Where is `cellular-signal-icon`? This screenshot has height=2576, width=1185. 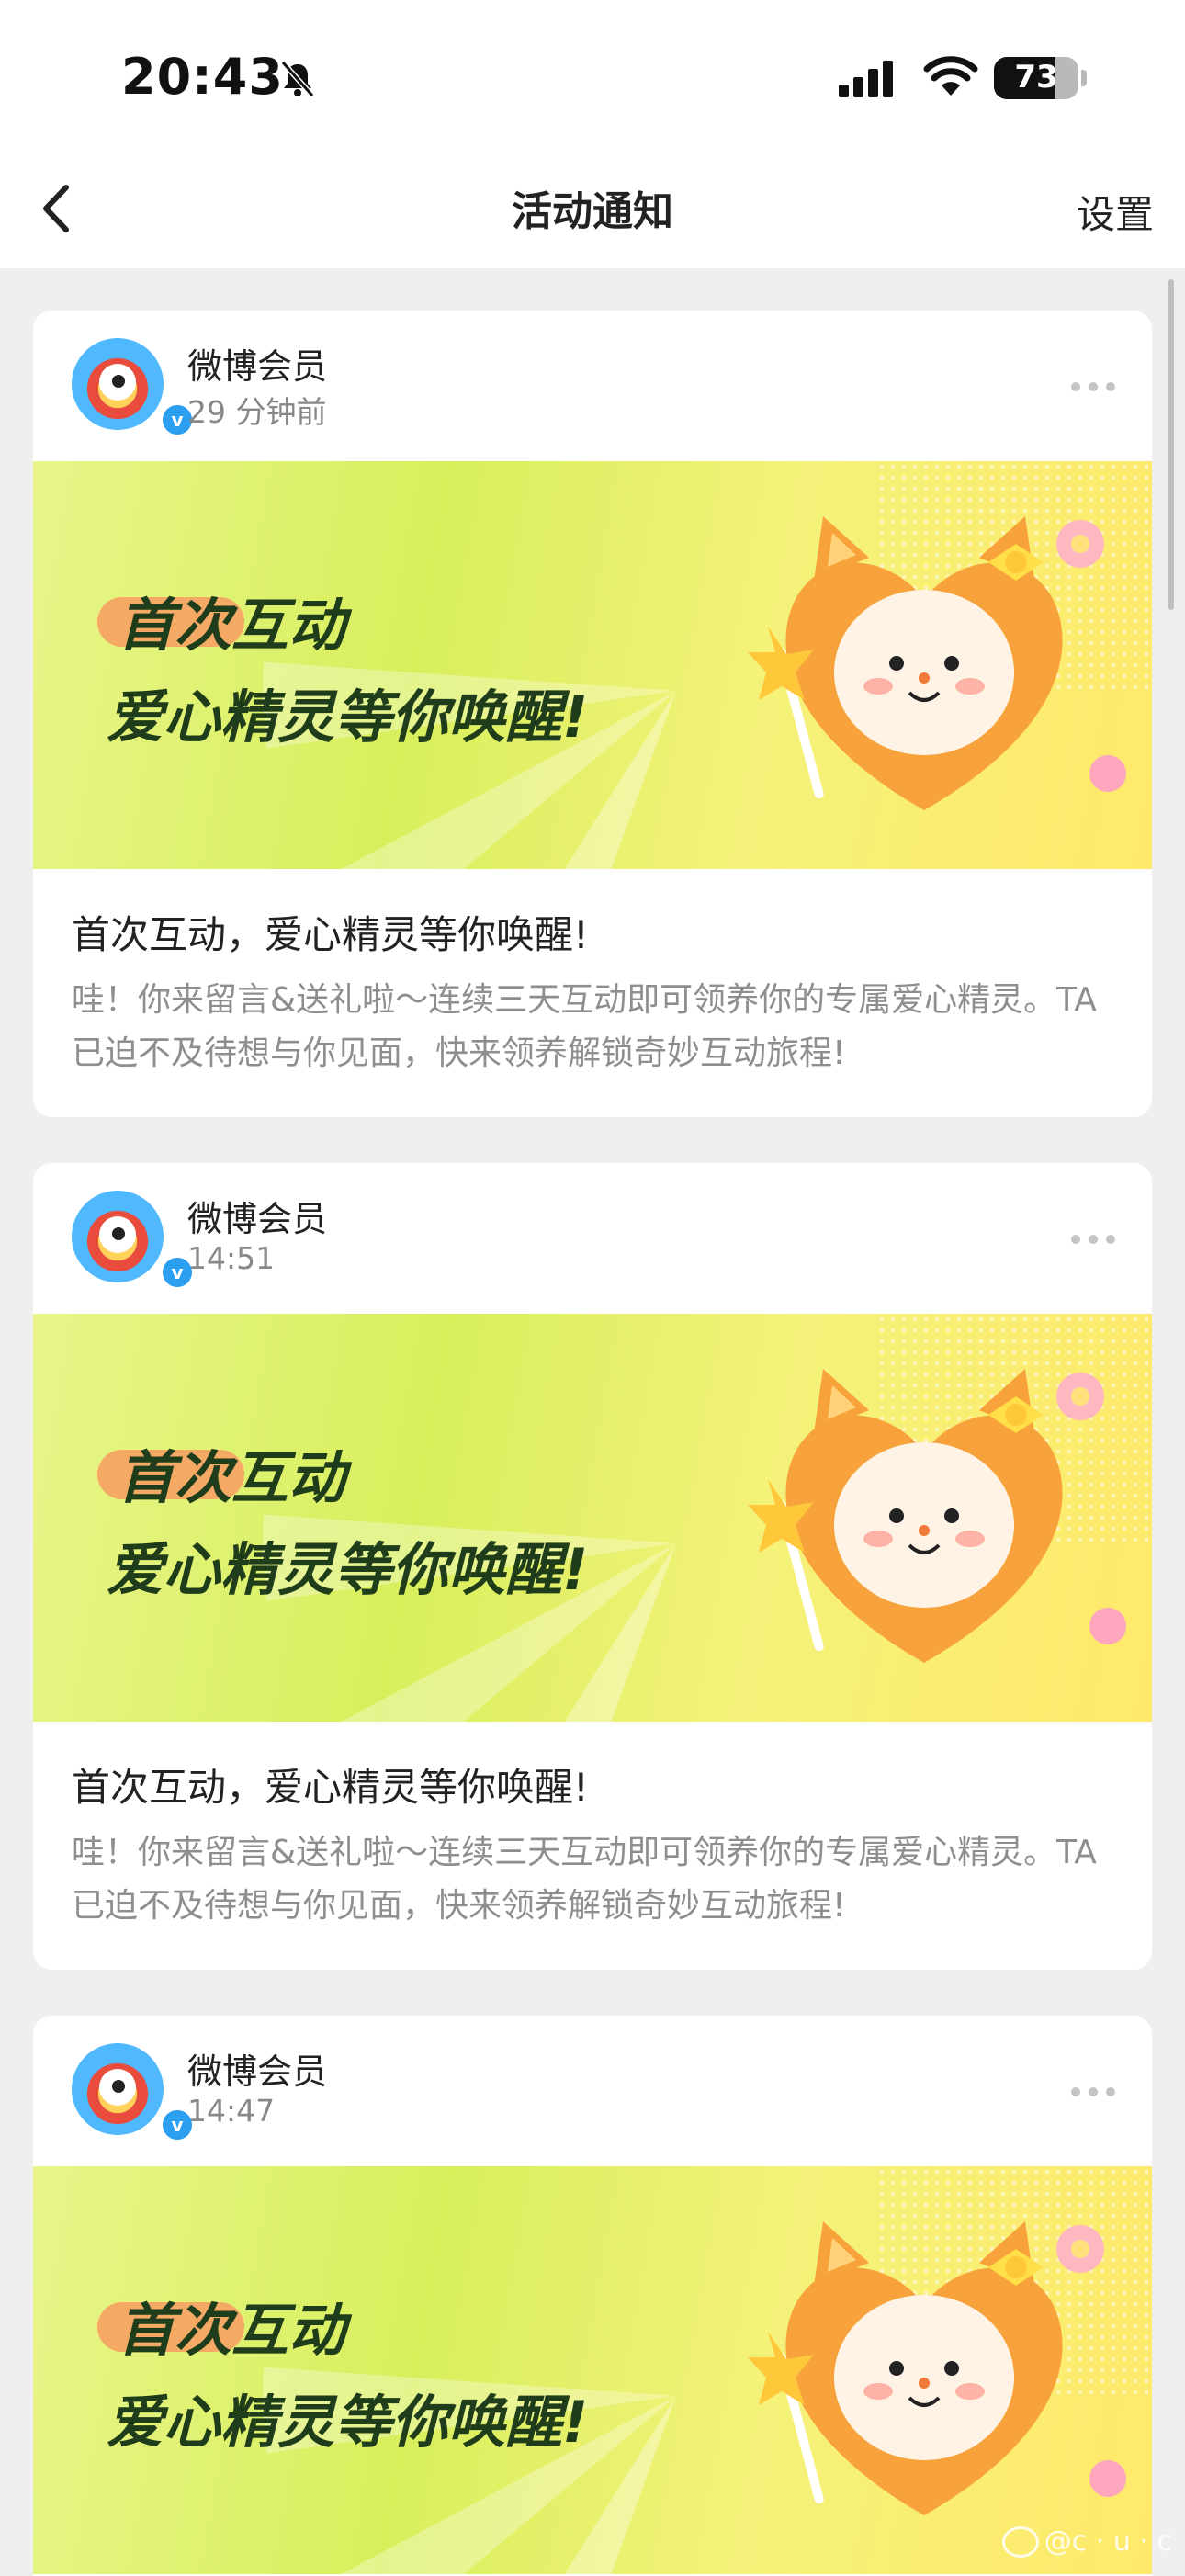
cellular-signal-icon is located at coordinates (866, 79).